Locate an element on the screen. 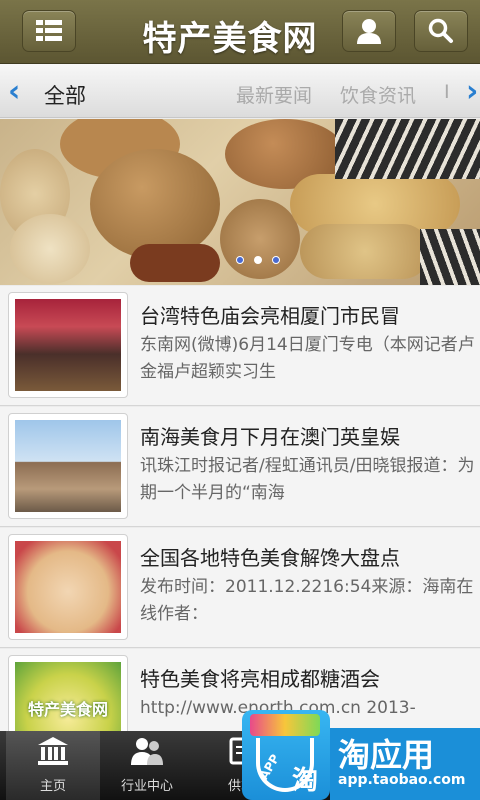 This screenshot has height=800, width=480. user-icon is located at coordinates (369, 31).